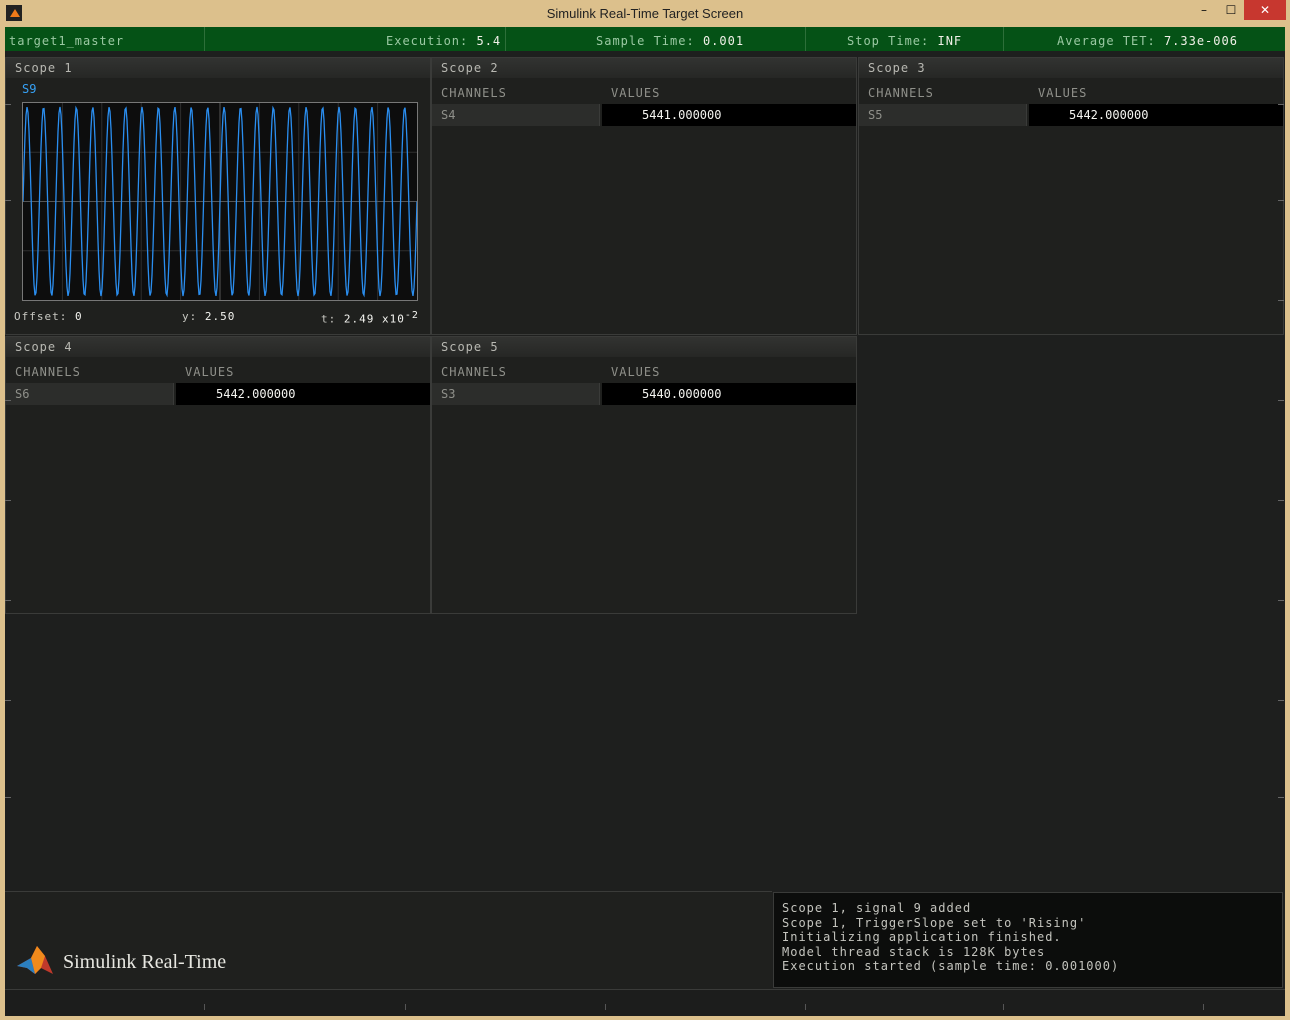  What do you see at coordinates (78, 316) in the screenshot?
I see `offset-value: 0` at bounding box center [78, 316].